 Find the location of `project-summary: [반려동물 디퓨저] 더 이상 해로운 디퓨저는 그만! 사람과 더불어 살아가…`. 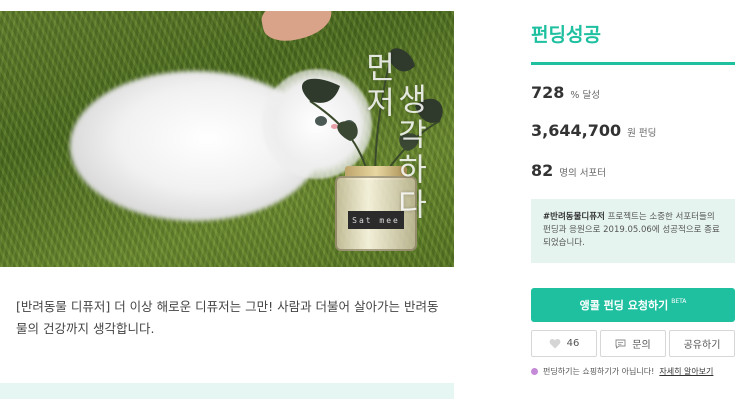

project-summary: [반려동물 디퓨저] 더 이상 해로운 디퓨저는 그만! 사람과 더불어 살아가… is located at coordinates (227, 317).